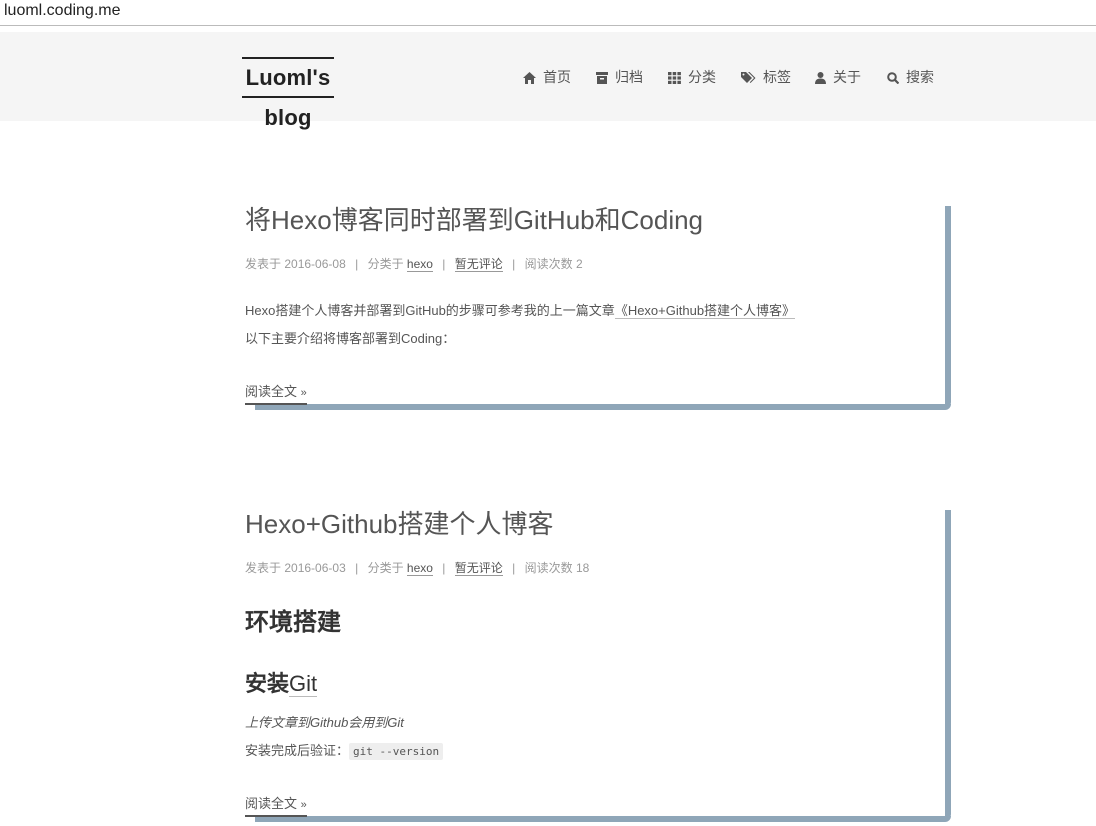 Image resolution: width=1096 pixels, height=826 pixels. I want to click on archive-icon, so click(602, 78).